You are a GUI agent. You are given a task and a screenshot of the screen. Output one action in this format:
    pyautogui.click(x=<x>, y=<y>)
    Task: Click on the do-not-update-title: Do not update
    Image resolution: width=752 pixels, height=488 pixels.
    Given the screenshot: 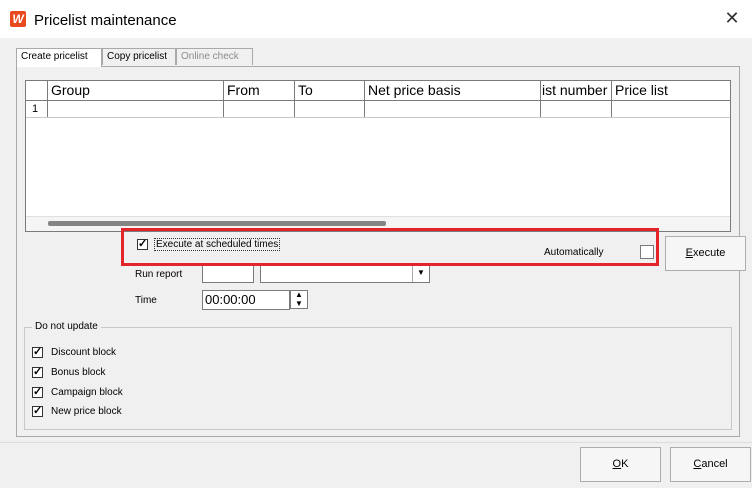 What is the action you would take?
    pyautogui.click(x=66, y=326)
    